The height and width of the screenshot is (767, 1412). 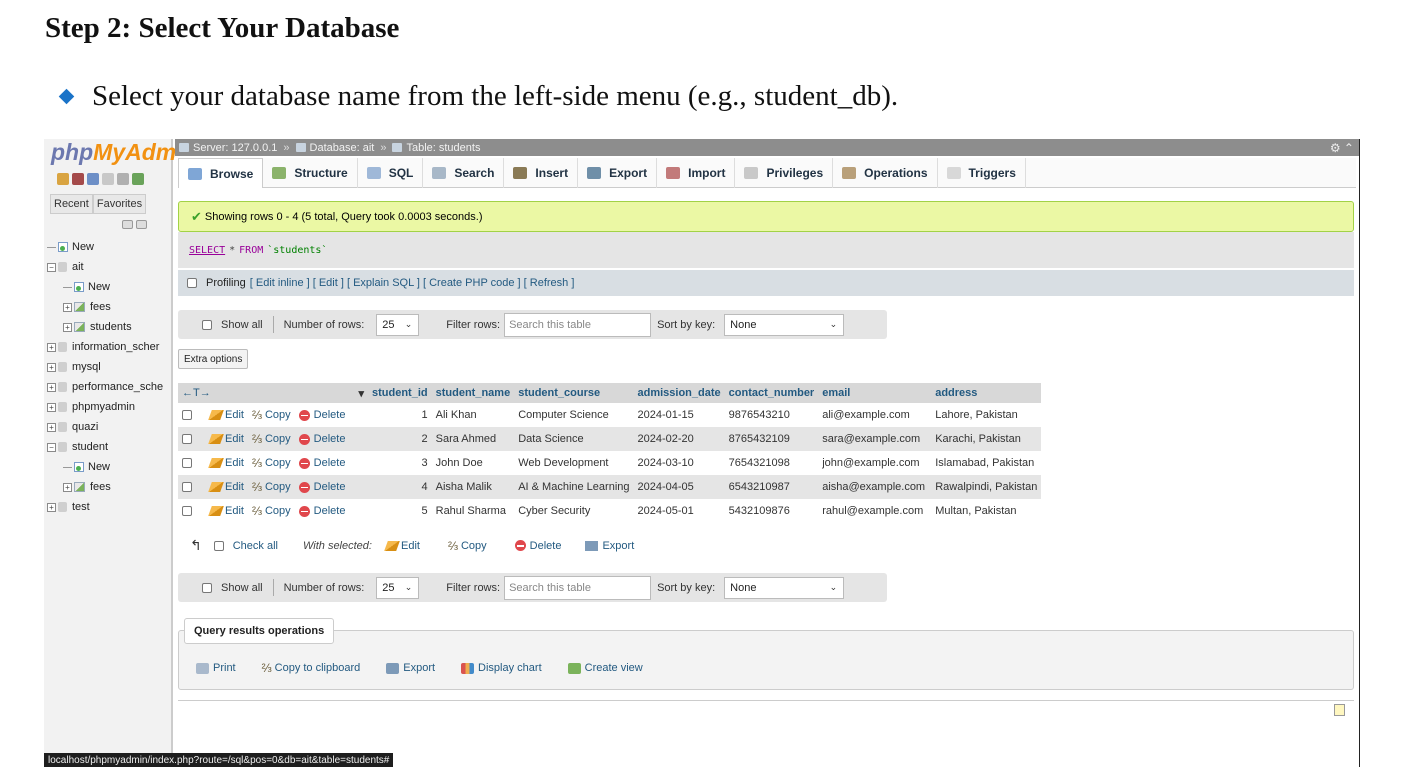 I want to click on tree-item-label: student, so click(x=90, y=447).